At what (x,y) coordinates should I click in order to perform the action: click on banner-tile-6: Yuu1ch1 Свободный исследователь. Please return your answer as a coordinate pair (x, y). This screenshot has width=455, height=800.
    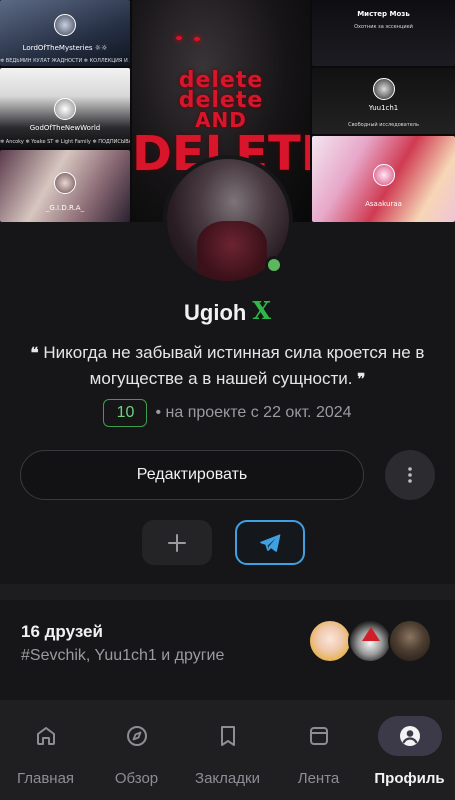
    Looking at the image, I should click on (383, 101).